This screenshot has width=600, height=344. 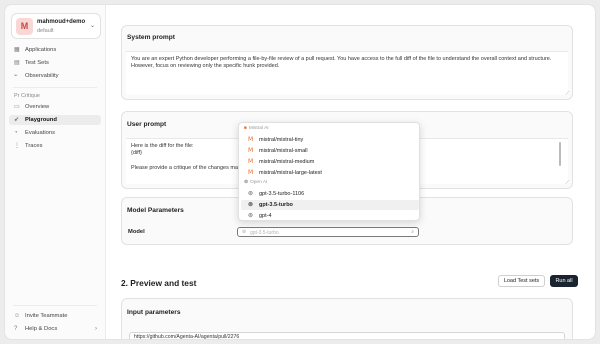 I want to click on sidebar-item-label: Traces, so click(x=34, y=146).